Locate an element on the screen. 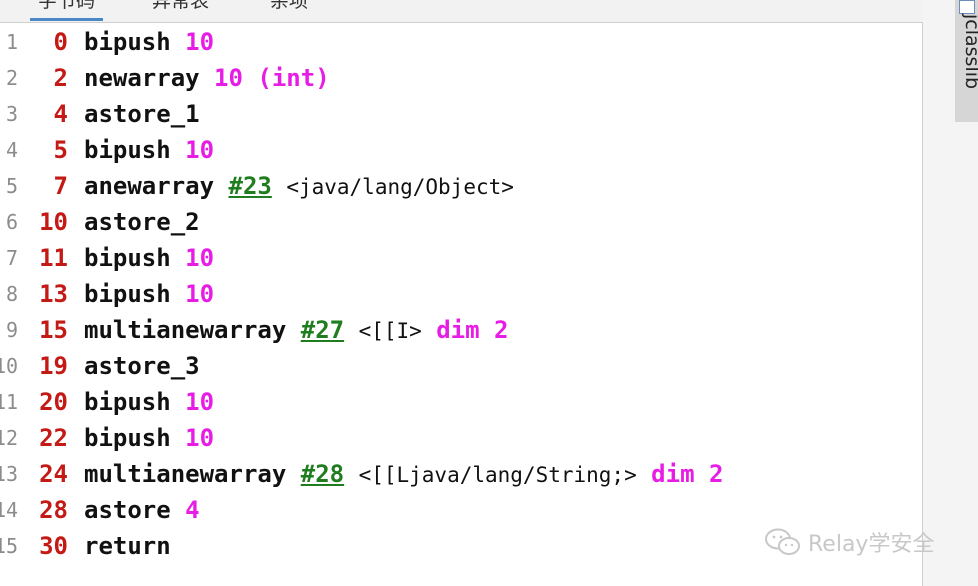 This screenshot has height=586, width=978. tab-exception-table: 异常表 is located at coordinates (180, 9).